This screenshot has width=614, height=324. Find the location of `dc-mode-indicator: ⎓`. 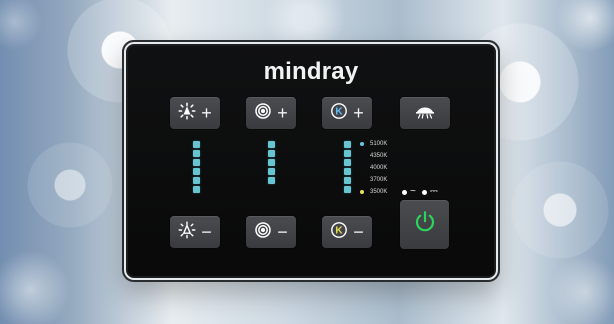

dc-mode-indicator: ⎓ is located at coordinates (429, 191).